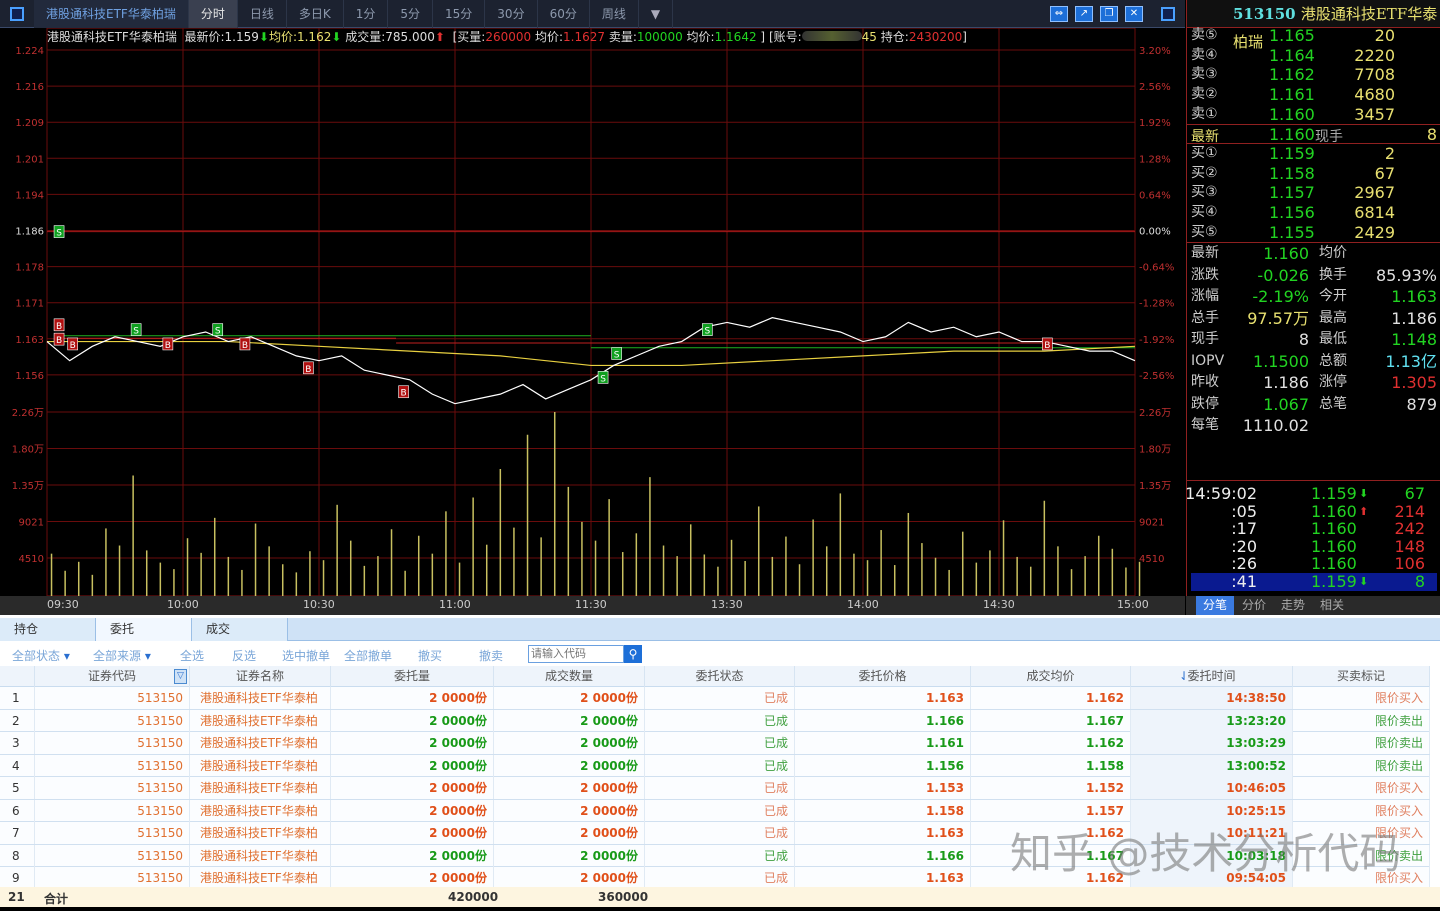 This screenshot has width=1440, height=911. Describe the element at coordinates (365, 37) in the screenshot. I see `volume-label: 成交量:` at that location.